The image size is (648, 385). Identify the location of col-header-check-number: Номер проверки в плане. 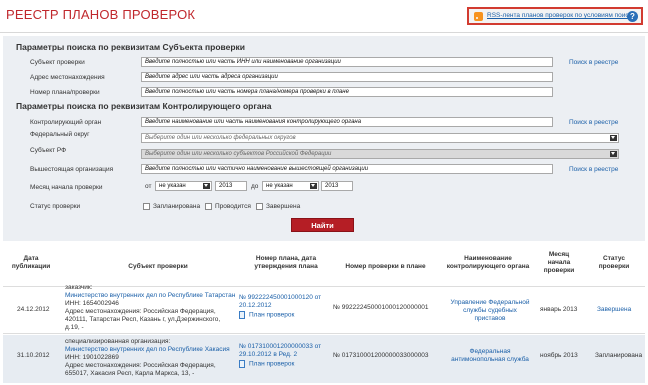
(385, 267).